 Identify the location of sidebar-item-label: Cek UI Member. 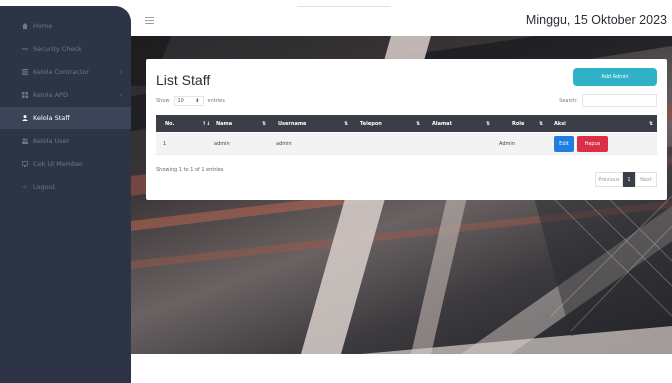
(58, 164).